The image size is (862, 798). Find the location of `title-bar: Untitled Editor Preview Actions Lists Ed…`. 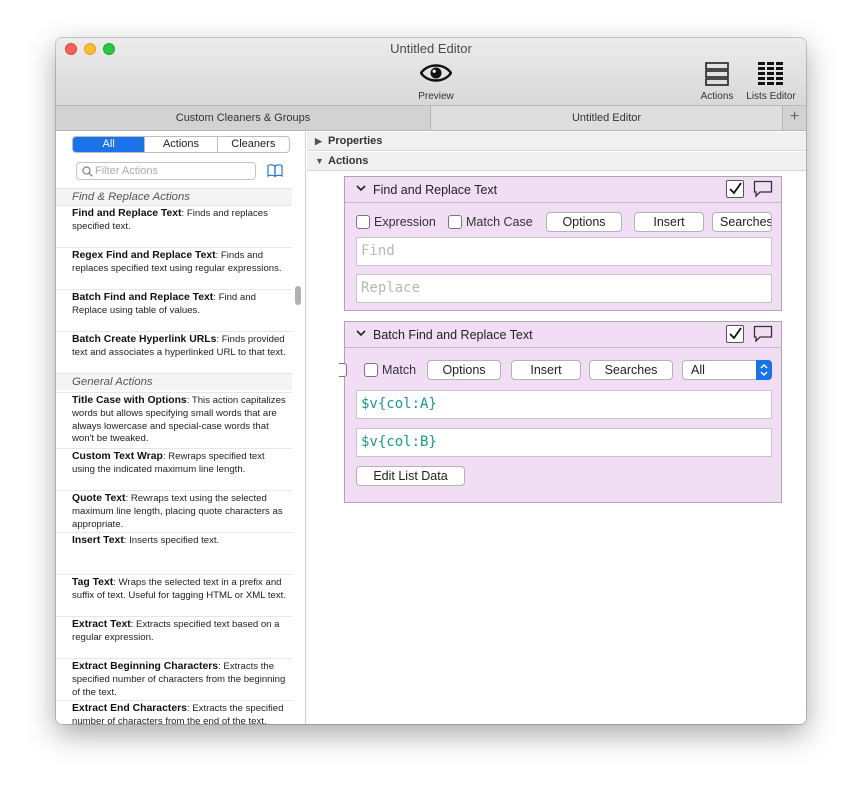

title-bar: Untitled Editor Preview Actions Lists Ed… is located at coordinates (431, 72).